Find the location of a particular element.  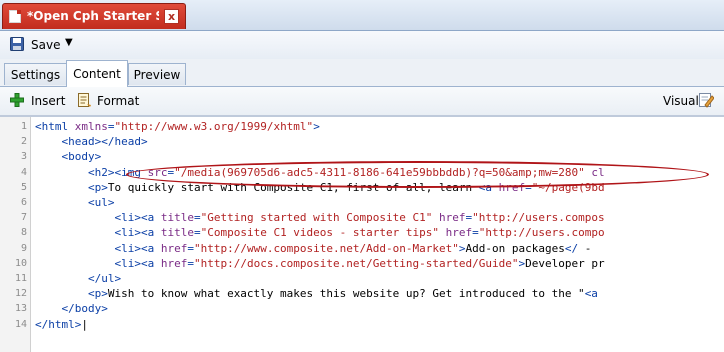

line-number: 4 is located at coordinates (23, 172).